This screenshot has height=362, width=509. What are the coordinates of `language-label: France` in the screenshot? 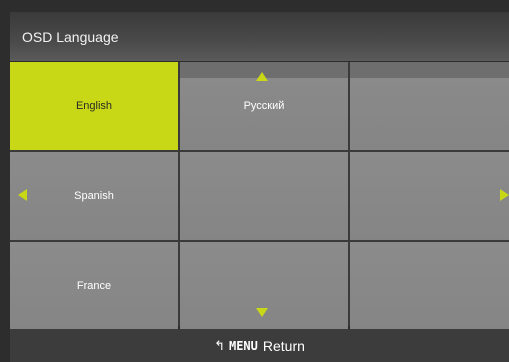 It's located at (94, 286).